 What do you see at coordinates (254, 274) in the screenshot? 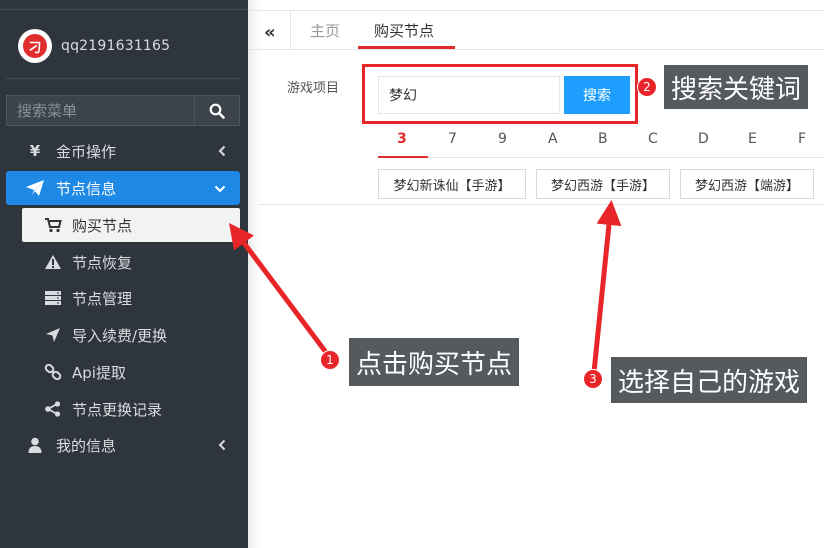
I see `sidebar-shadow` at bounding box center [254, 274].